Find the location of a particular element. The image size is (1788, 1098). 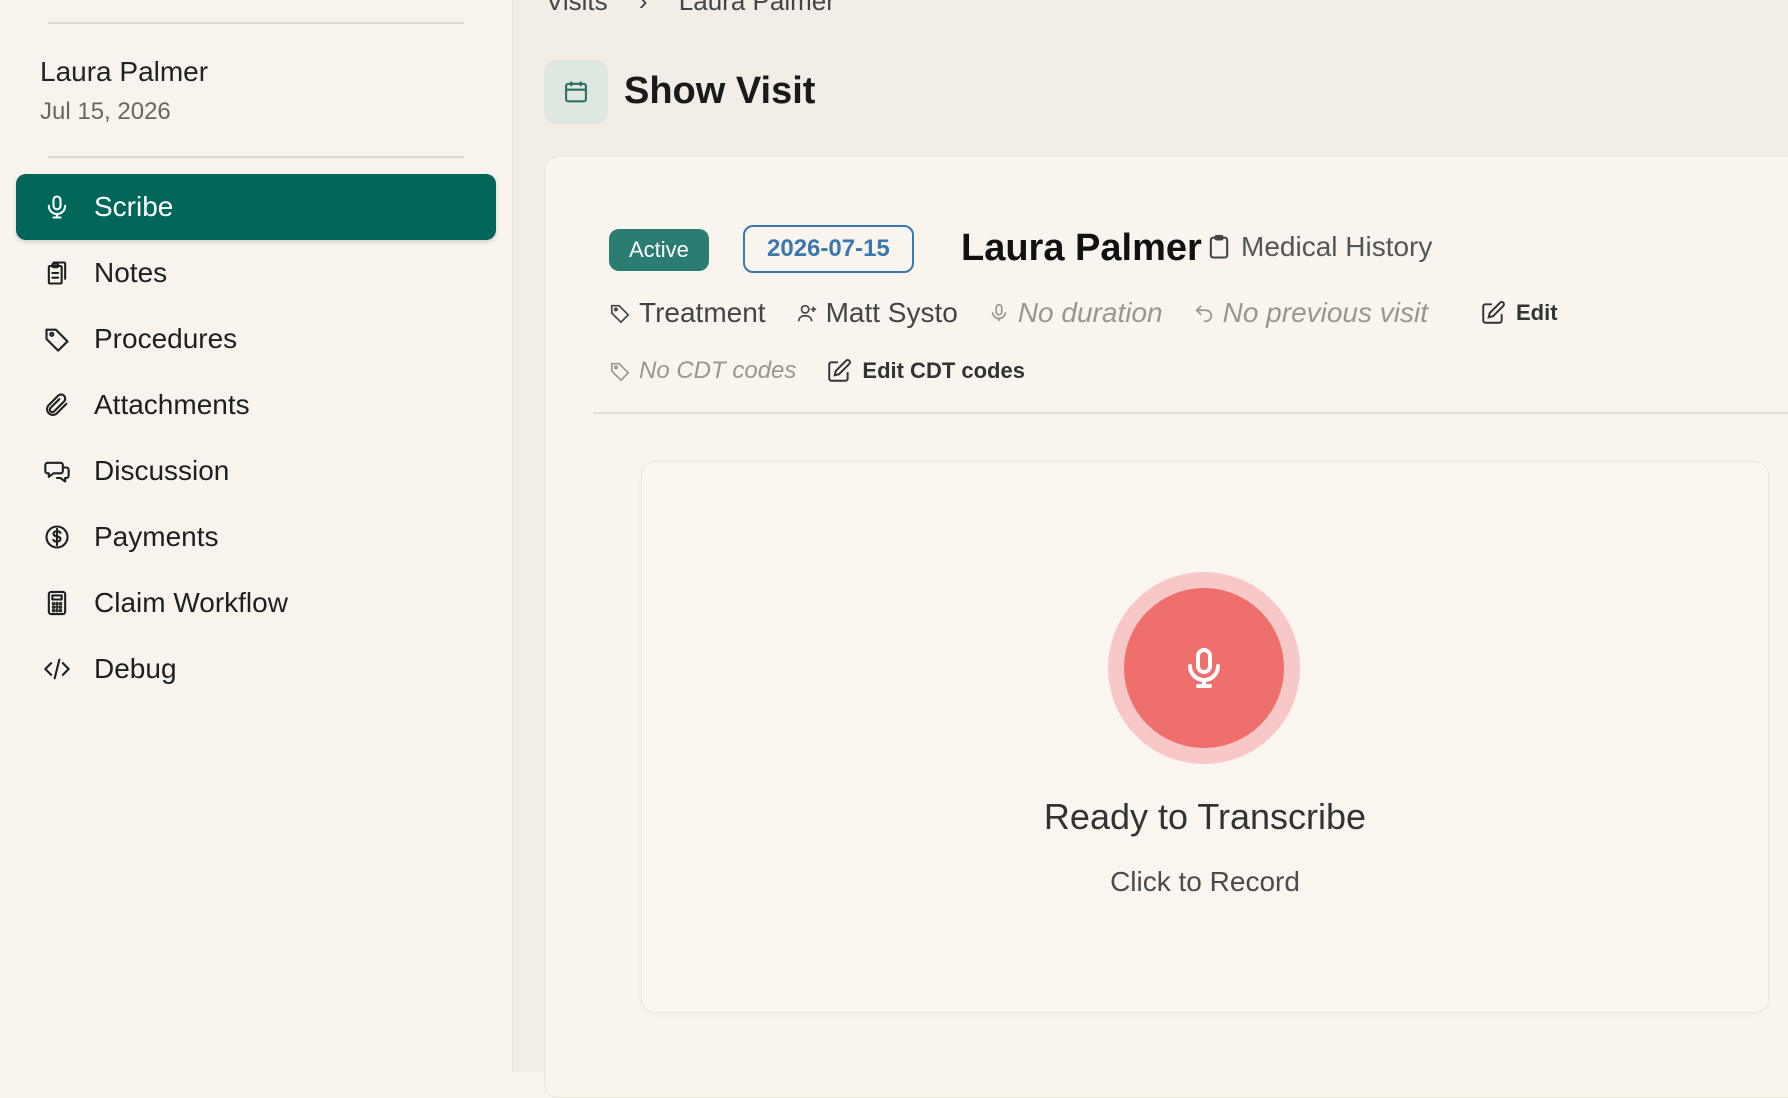

sidebar-item-attachments: Attachments is located at coordinates (256, 405).